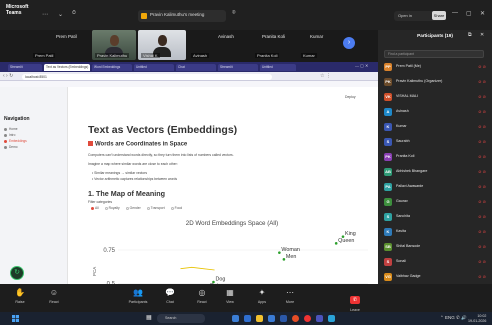  I want to click on copilot-icon: ↻, so click(17, 273).